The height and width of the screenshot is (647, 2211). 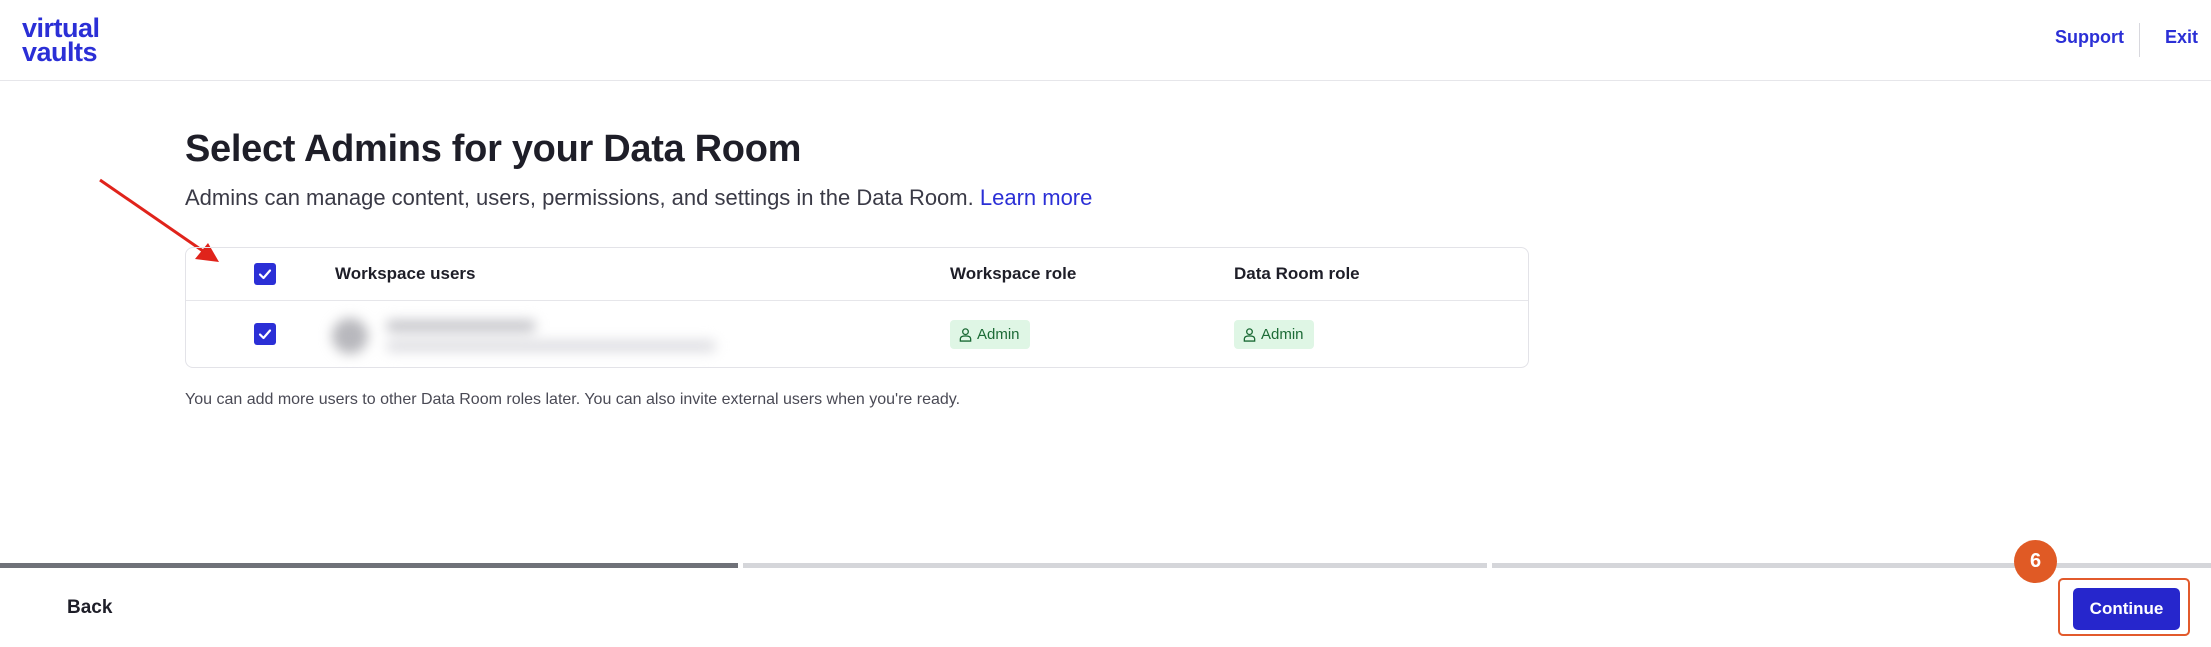 I want to click on avatar, so click(x=350, y=336).